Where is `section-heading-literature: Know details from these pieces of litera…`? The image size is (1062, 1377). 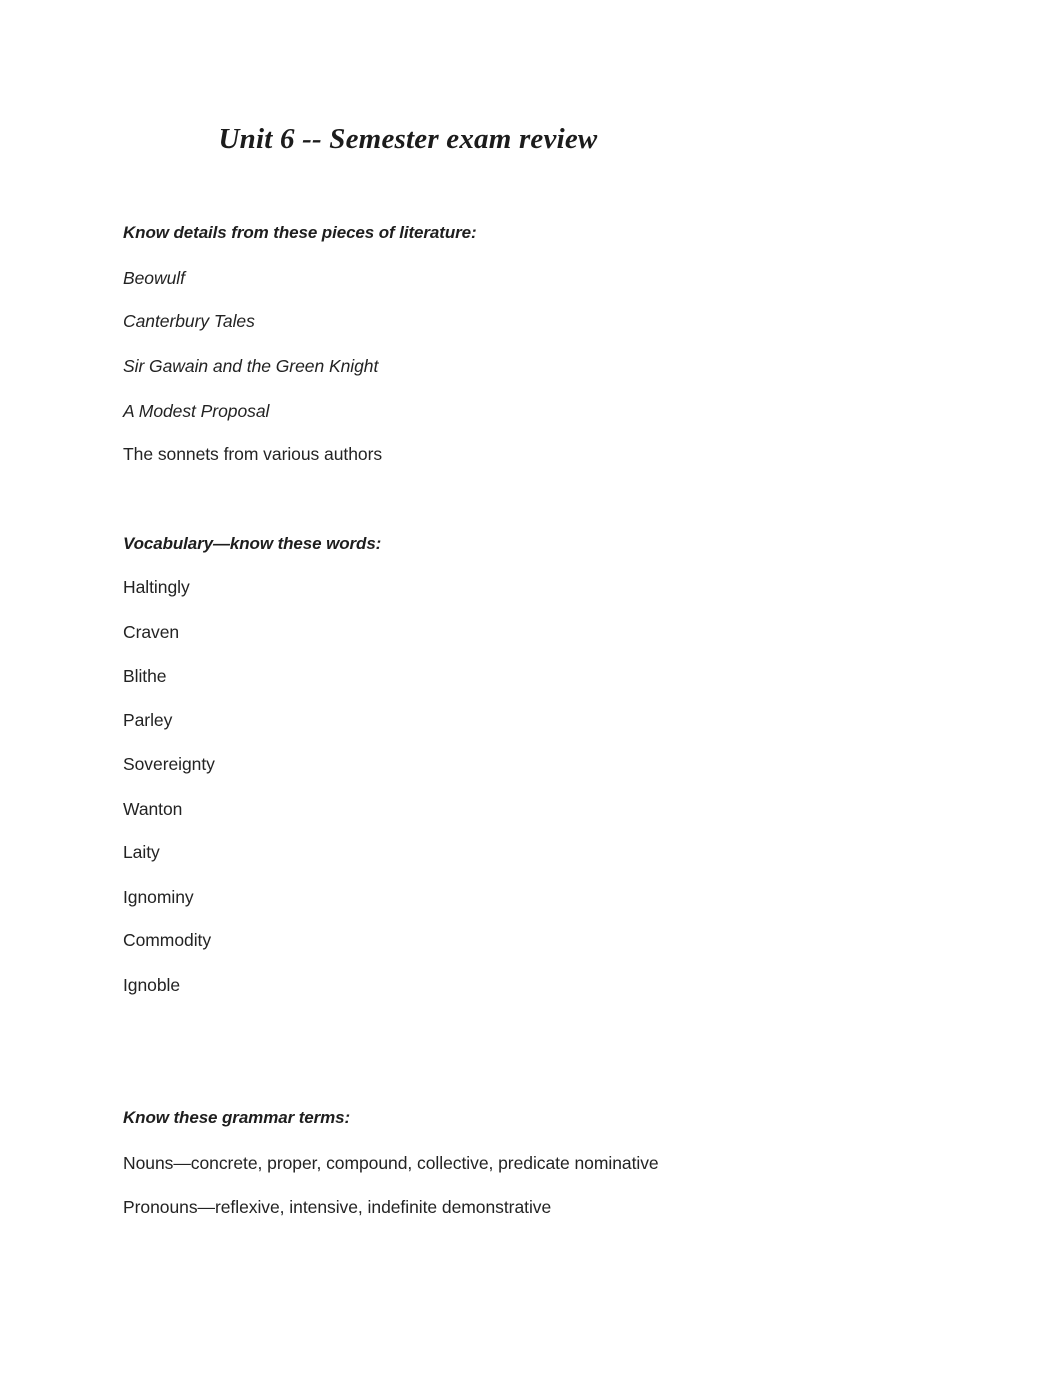
section-heading-literature: Know details from these pieces of litera… is located at coordinates (300, 232).